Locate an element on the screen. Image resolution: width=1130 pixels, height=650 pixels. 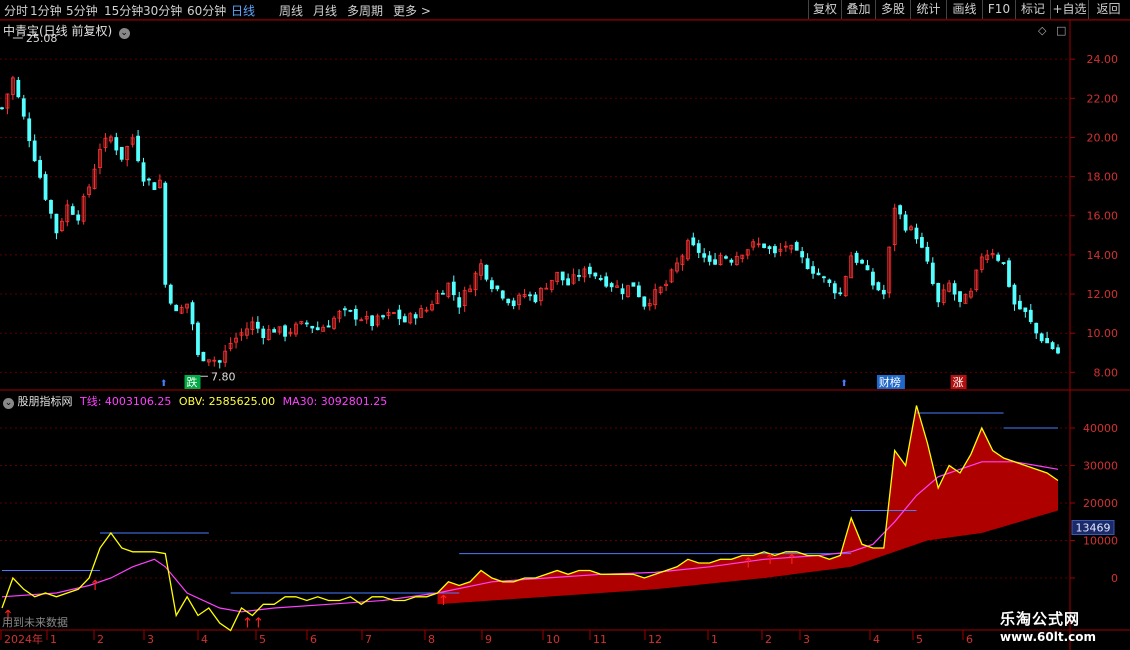
low-price-label: 7.80 is located at coordinates (223, 376).